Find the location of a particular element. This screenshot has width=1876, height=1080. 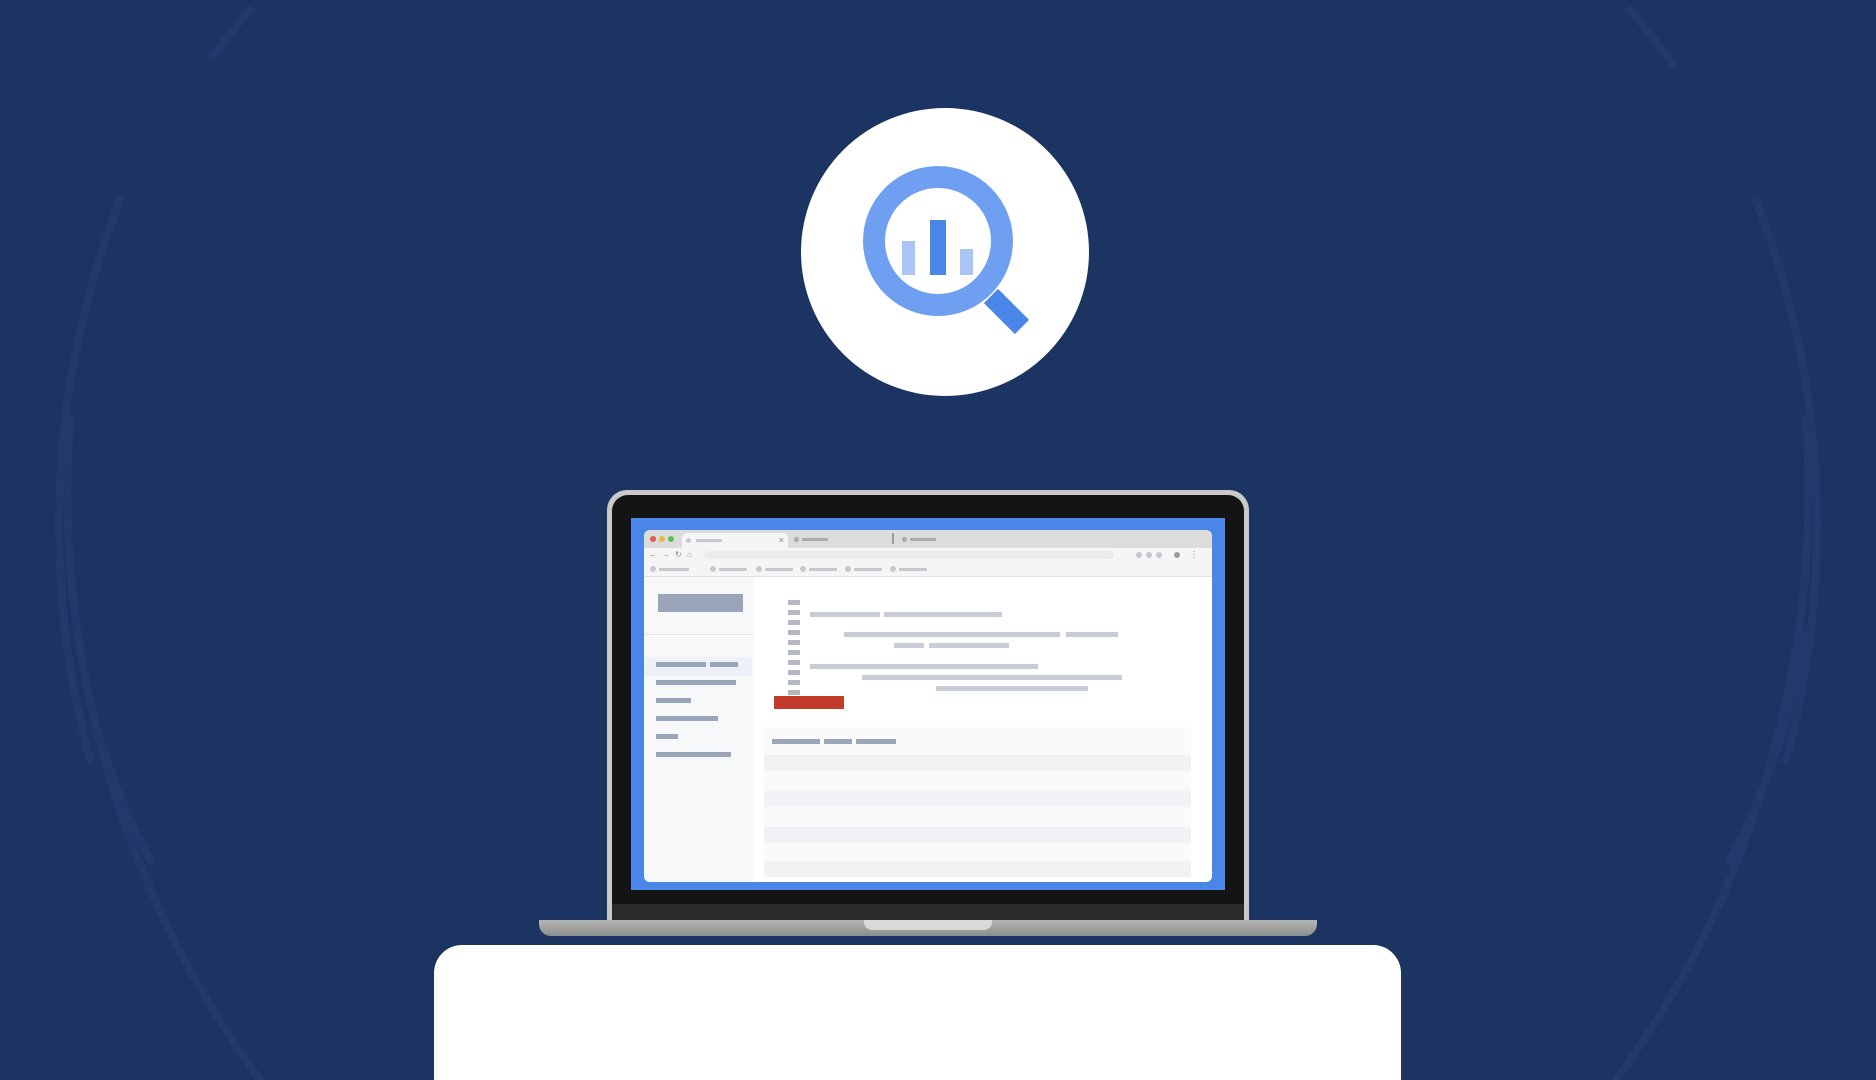

browser-window: × ← → ↻ ⌂ ⋮ is located at coordinates (928, 706).